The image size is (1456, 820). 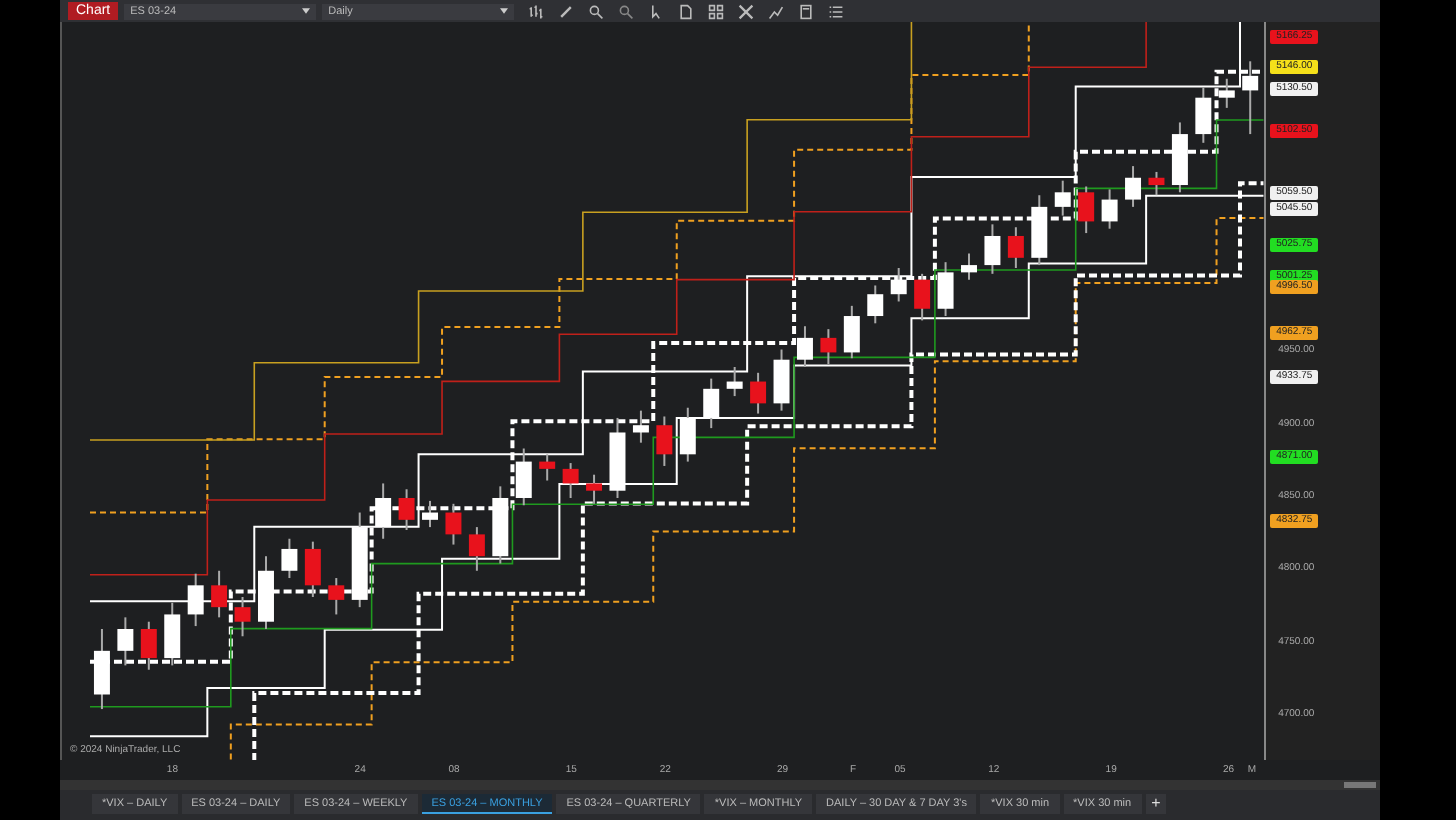 I want to click on scrollbar-thumb, so click(x=1360, y=785).